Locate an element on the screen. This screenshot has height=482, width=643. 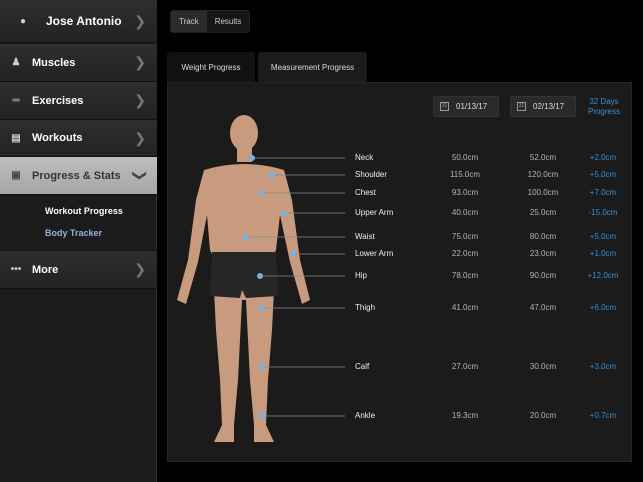
measurement-start: 40.0cm is located at coordinates (465, 212).